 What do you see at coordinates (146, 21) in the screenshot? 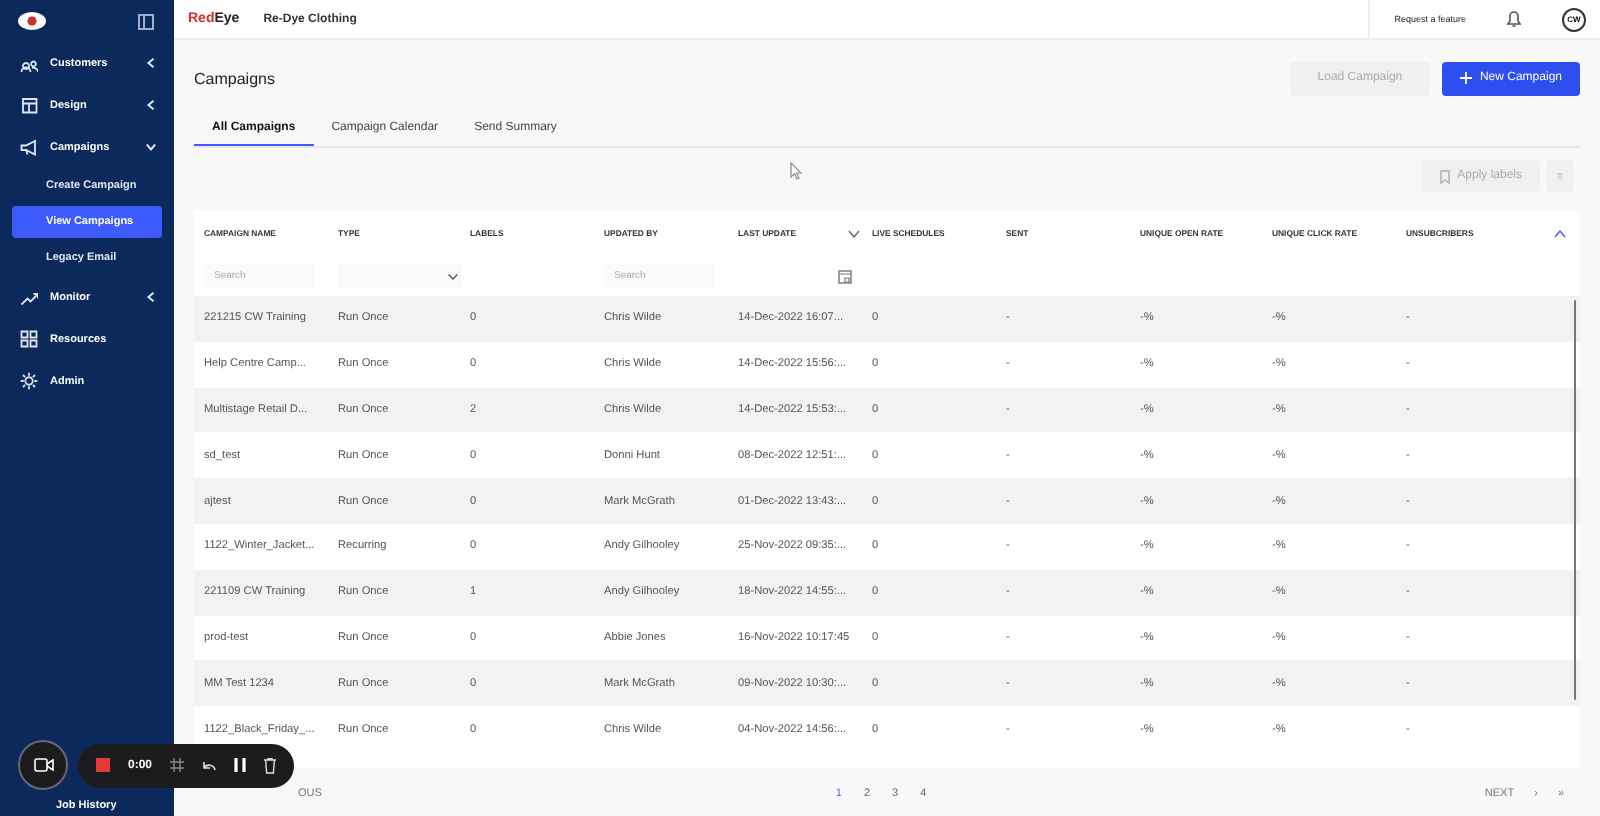
I see `sidebar-toggle-icon` at bounding box center [146, 21].